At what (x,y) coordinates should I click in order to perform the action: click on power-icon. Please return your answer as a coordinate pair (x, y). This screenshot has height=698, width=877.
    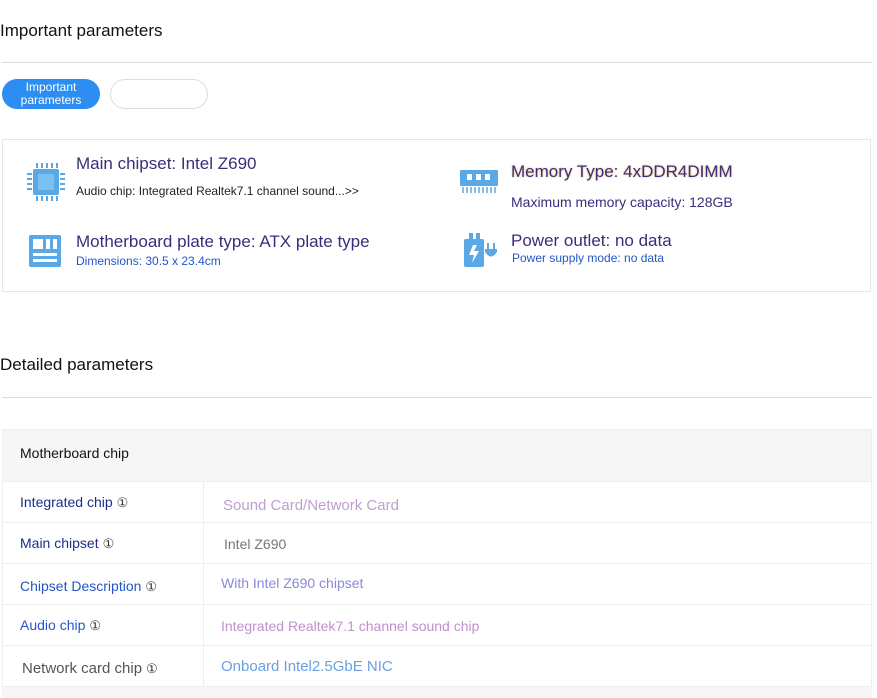
    Looking at the image, I should click on (480, 250).